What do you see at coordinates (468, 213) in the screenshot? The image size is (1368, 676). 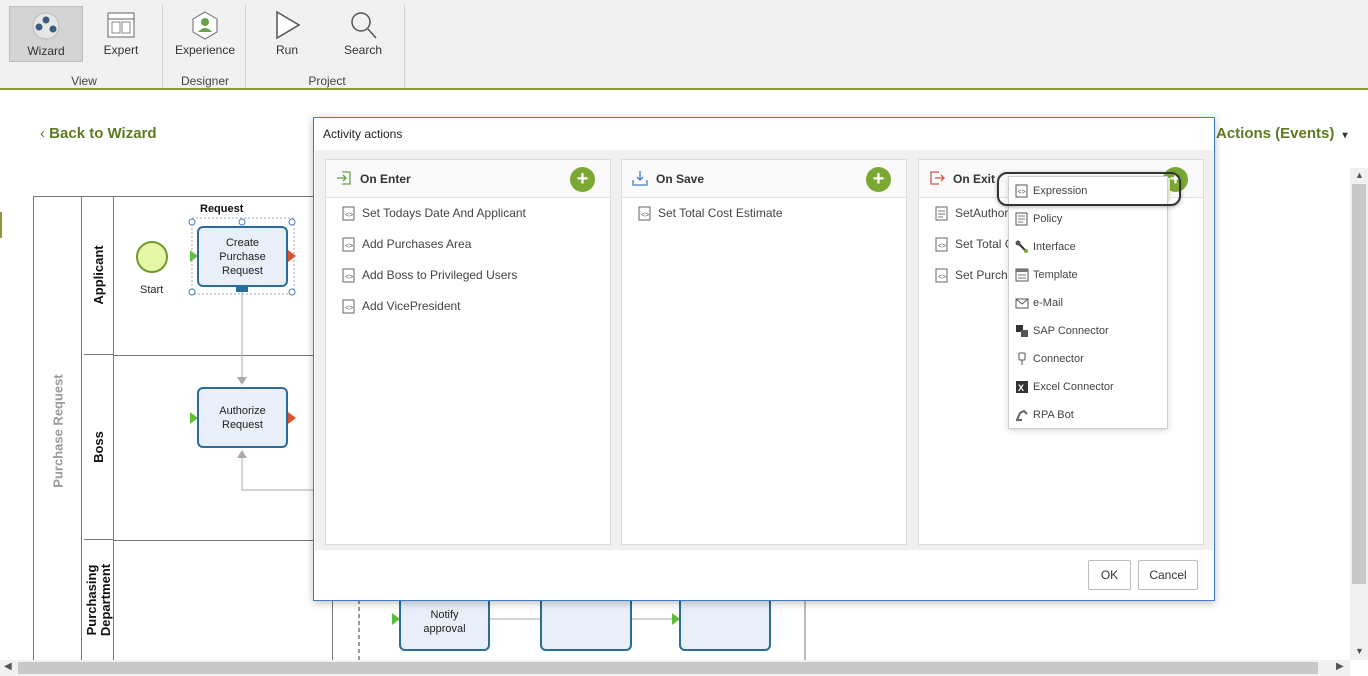 I see `list-item: <> Set Todays Date And Applicant` at bounding box center [468, 213].